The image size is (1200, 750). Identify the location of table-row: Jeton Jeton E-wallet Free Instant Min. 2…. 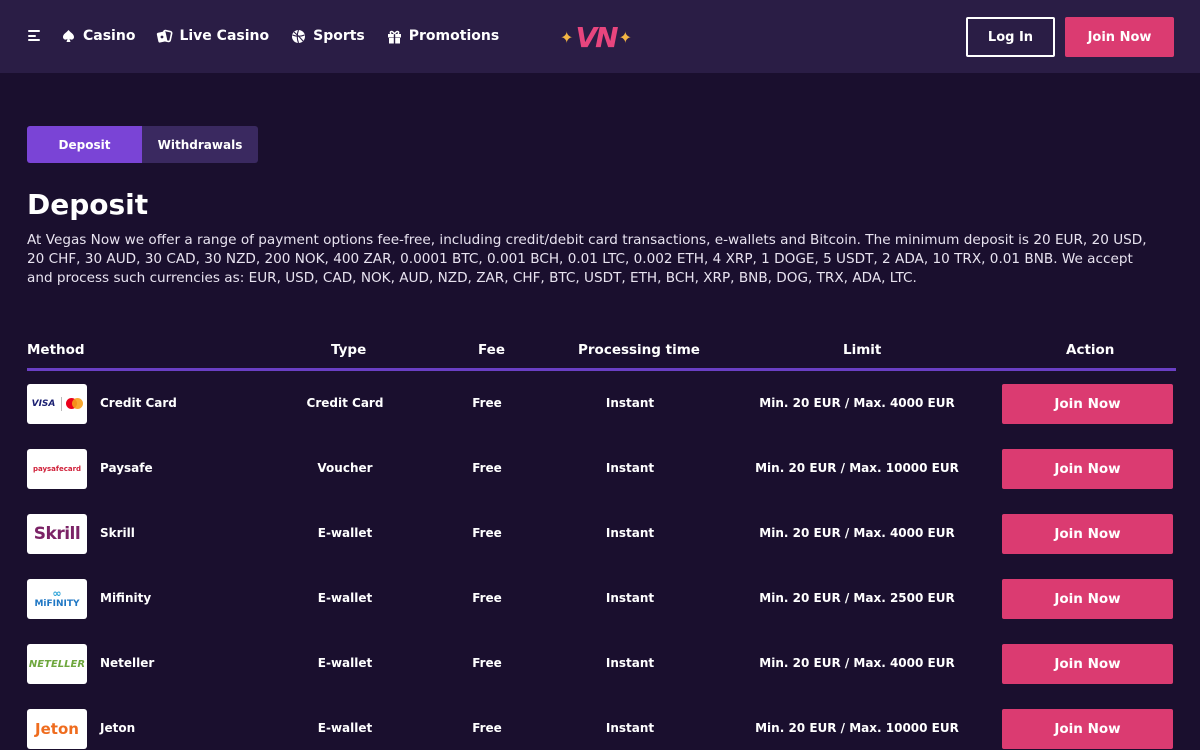
(601, 729).